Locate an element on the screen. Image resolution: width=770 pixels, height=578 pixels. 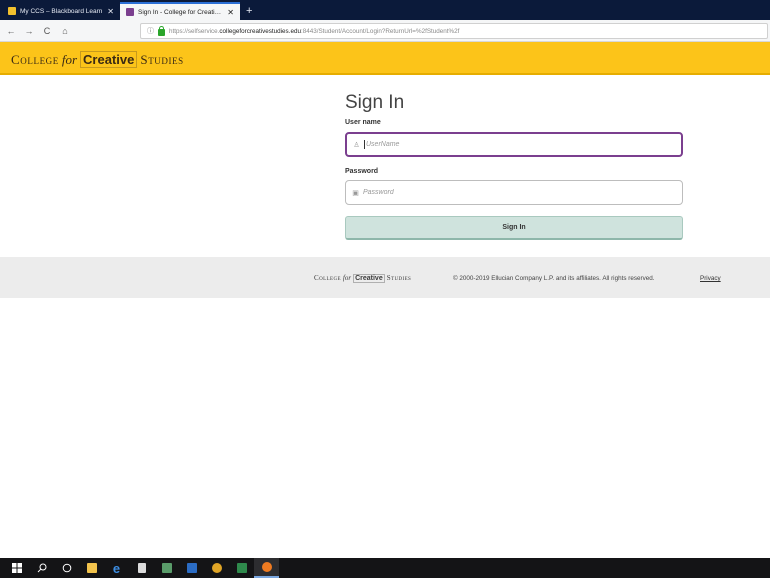
excel-button is located at coordinates (241, 568).